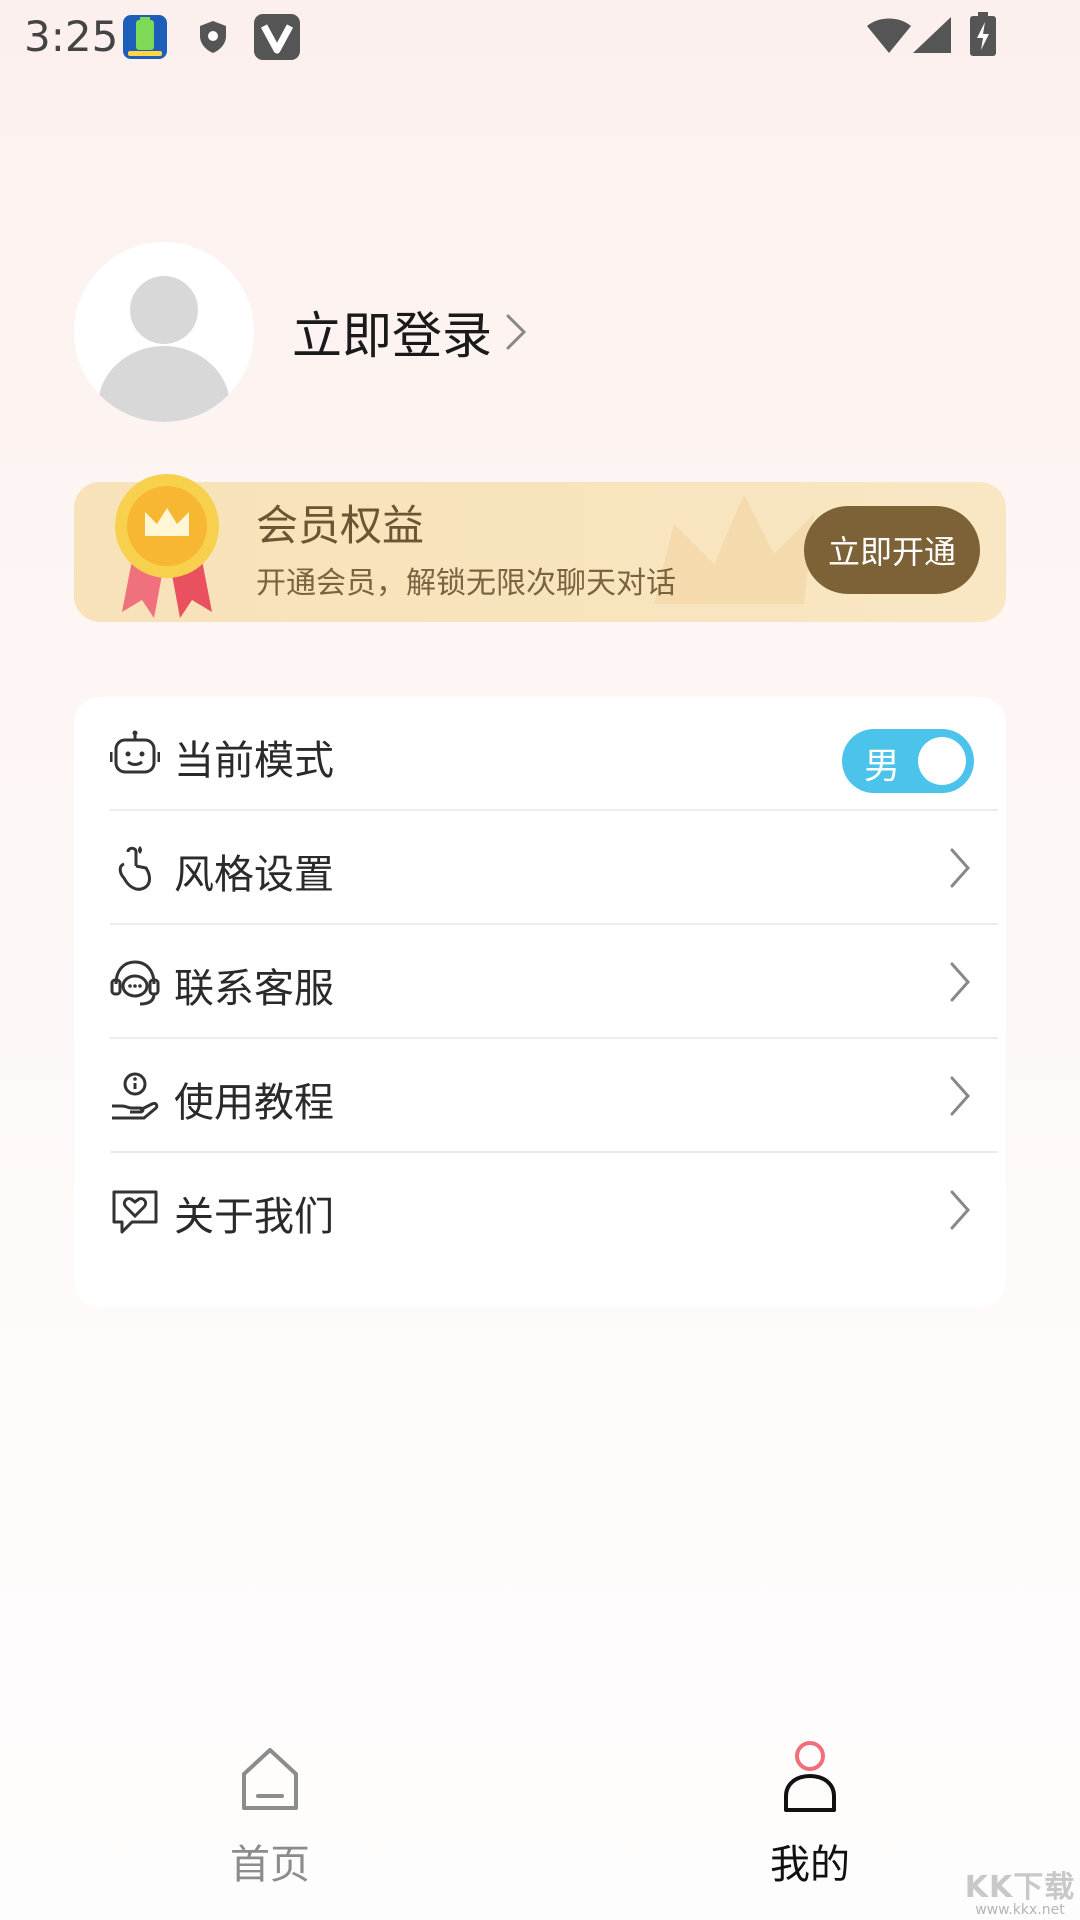 This screenshot has width=1080, height=1920. What do you see at coordinates (270, 1865) in the screenshot?
I see `tab-home-label: 首页` at bounding box center [270, 1865].